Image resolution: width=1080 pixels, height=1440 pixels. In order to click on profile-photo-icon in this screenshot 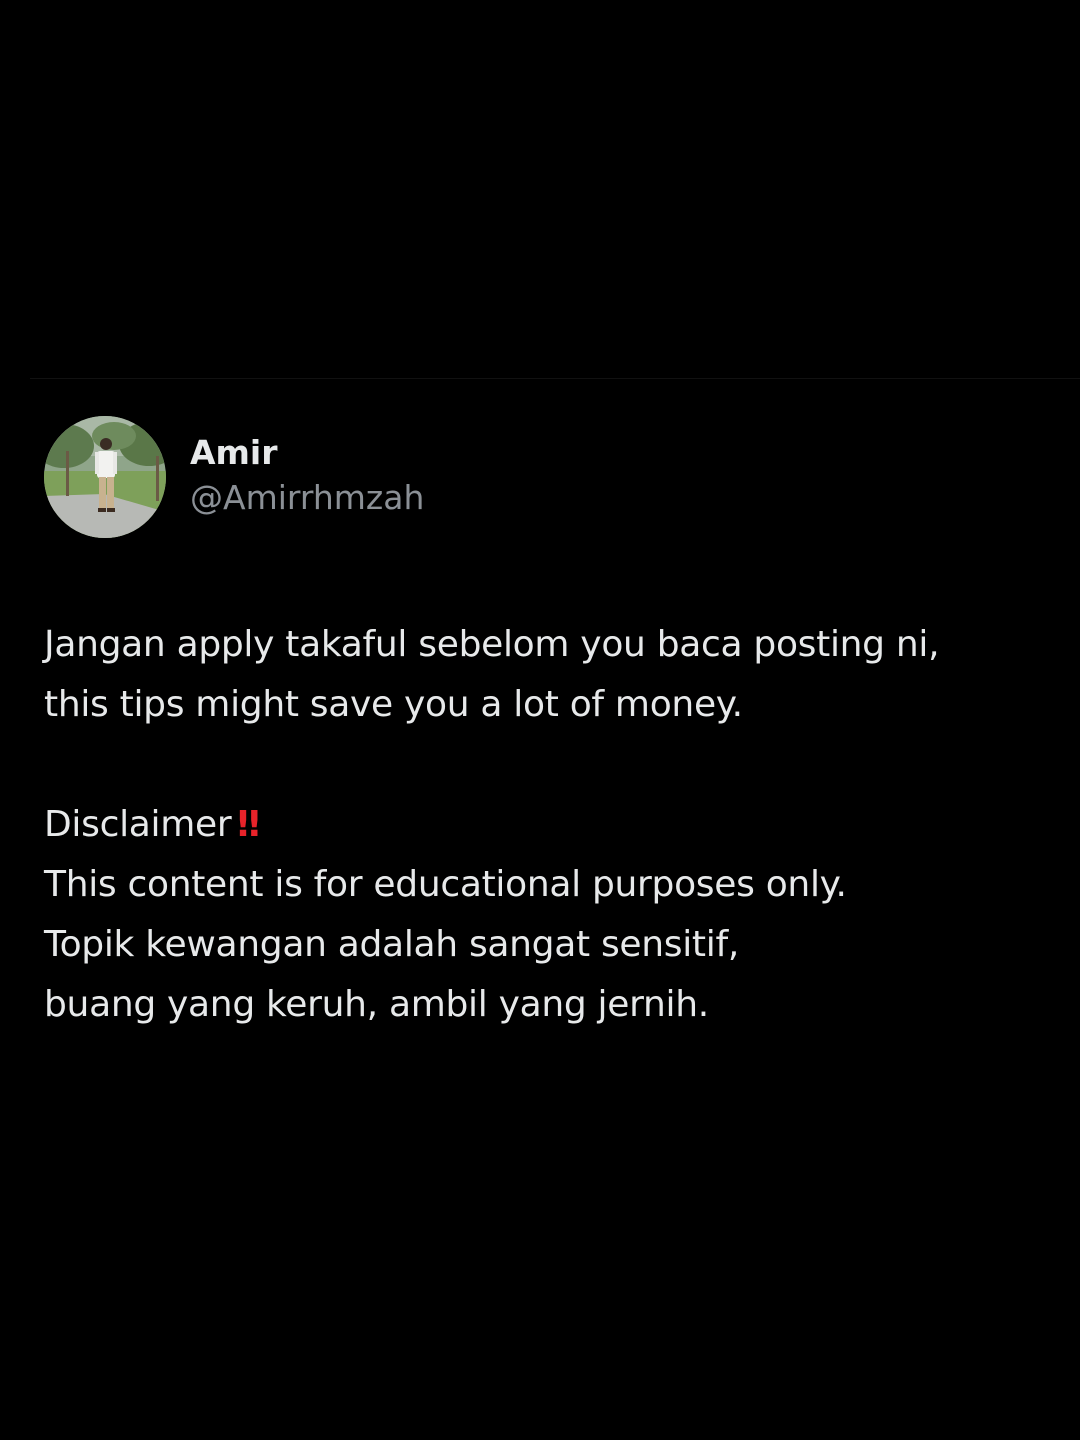, I will do `click(105, 477)`.